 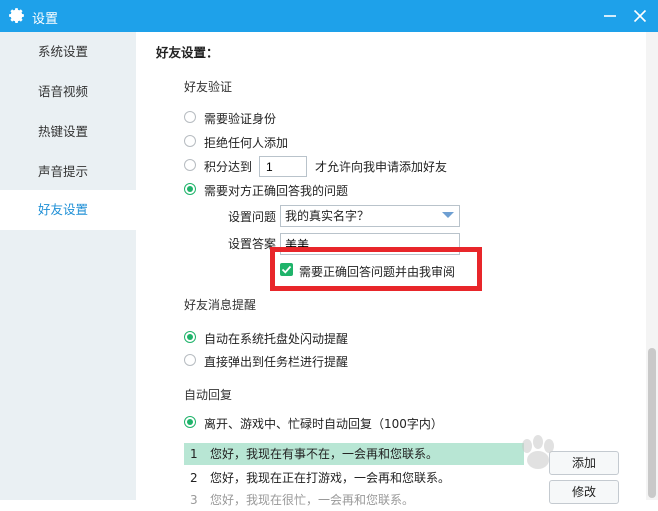 What do you see at coordinates (246, 143) in the screenshot?
I see `radio-label: 拒绝任何人添加` at bounding box center [246, 143].